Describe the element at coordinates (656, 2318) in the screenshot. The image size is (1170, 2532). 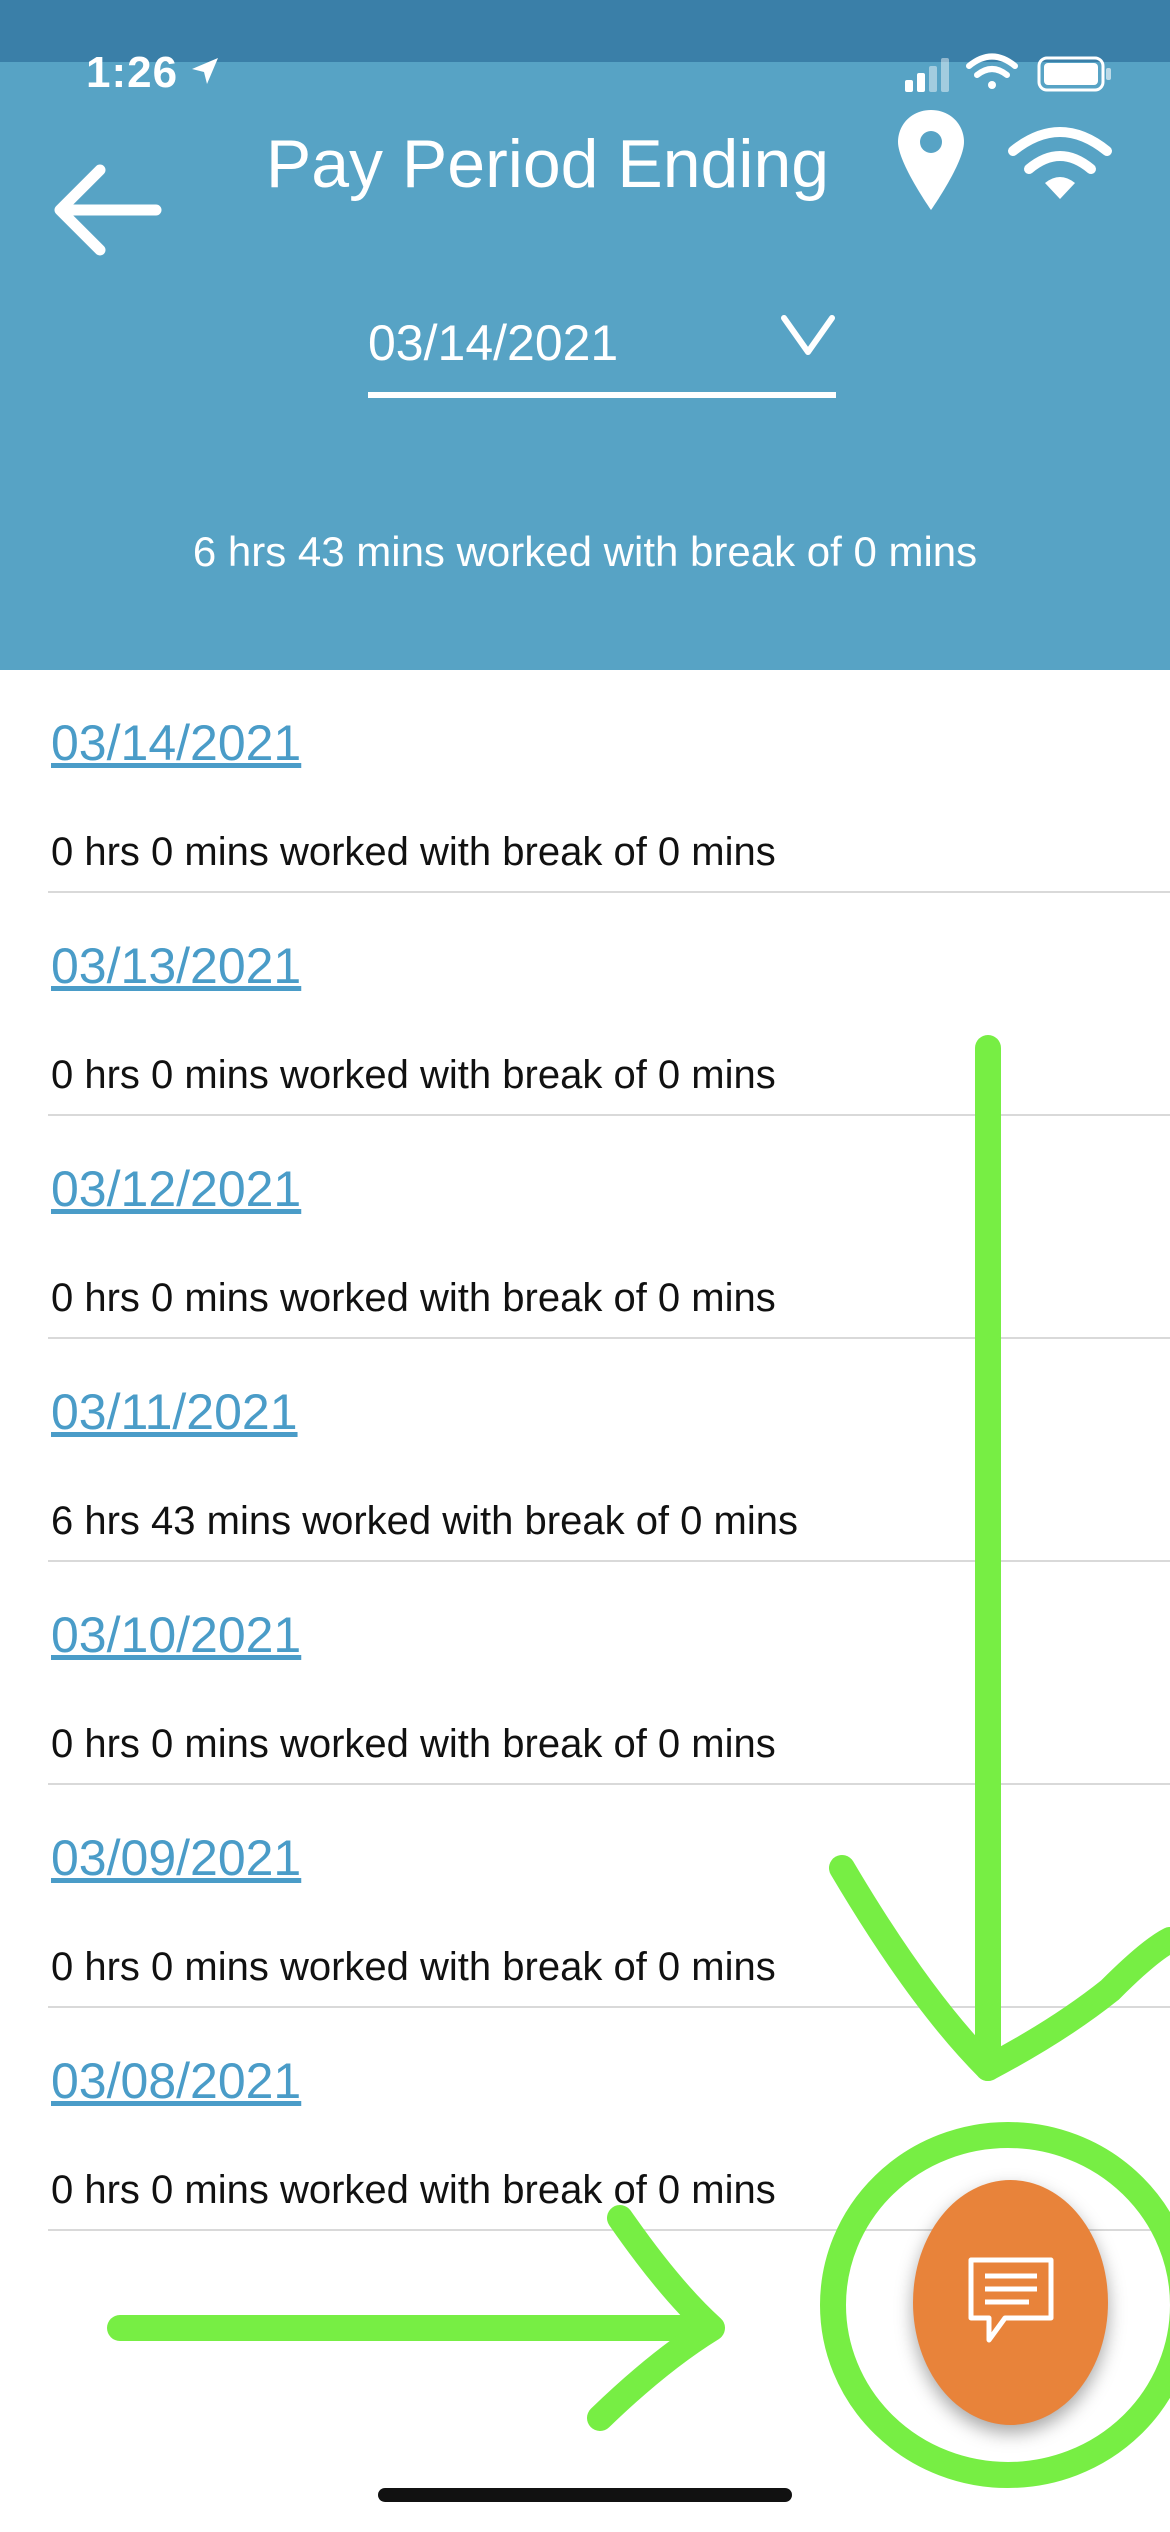
I see `annotation-right-arrowhead` at that location.